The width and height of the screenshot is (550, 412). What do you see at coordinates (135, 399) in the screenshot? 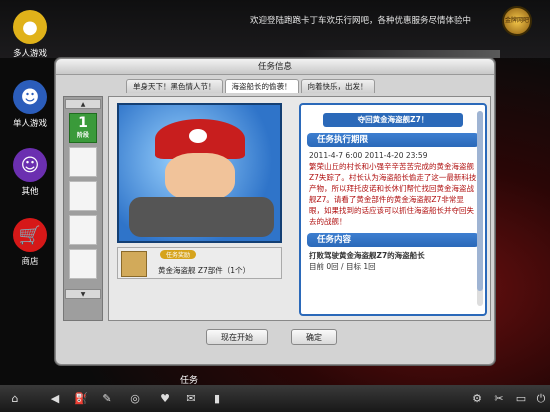
I see `mouse-icon: ◎` at bounding box center [135, 399].